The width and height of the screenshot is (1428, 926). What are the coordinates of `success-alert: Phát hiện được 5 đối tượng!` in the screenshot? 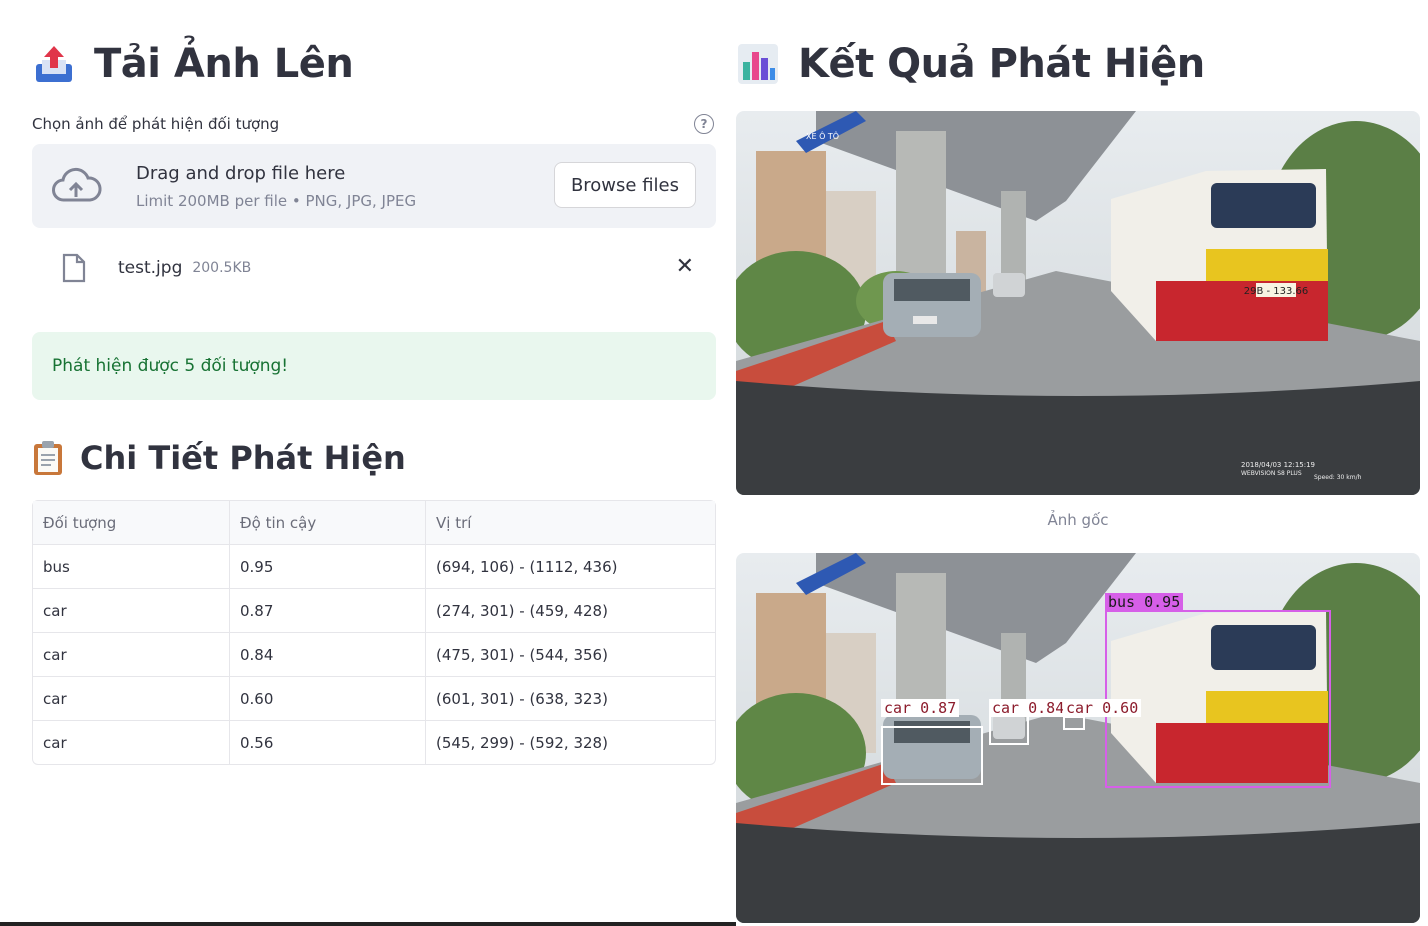 It's located at (374, 366).